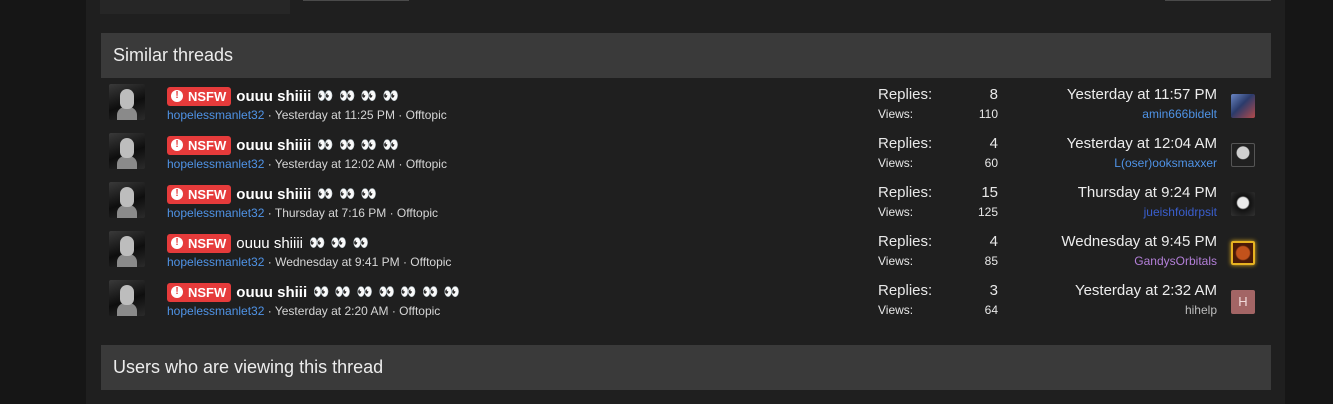 The image size is (1333, 404). Describe the element at coordinates (195, 7) in the screenshot. I see `previous-block-box` at that location.